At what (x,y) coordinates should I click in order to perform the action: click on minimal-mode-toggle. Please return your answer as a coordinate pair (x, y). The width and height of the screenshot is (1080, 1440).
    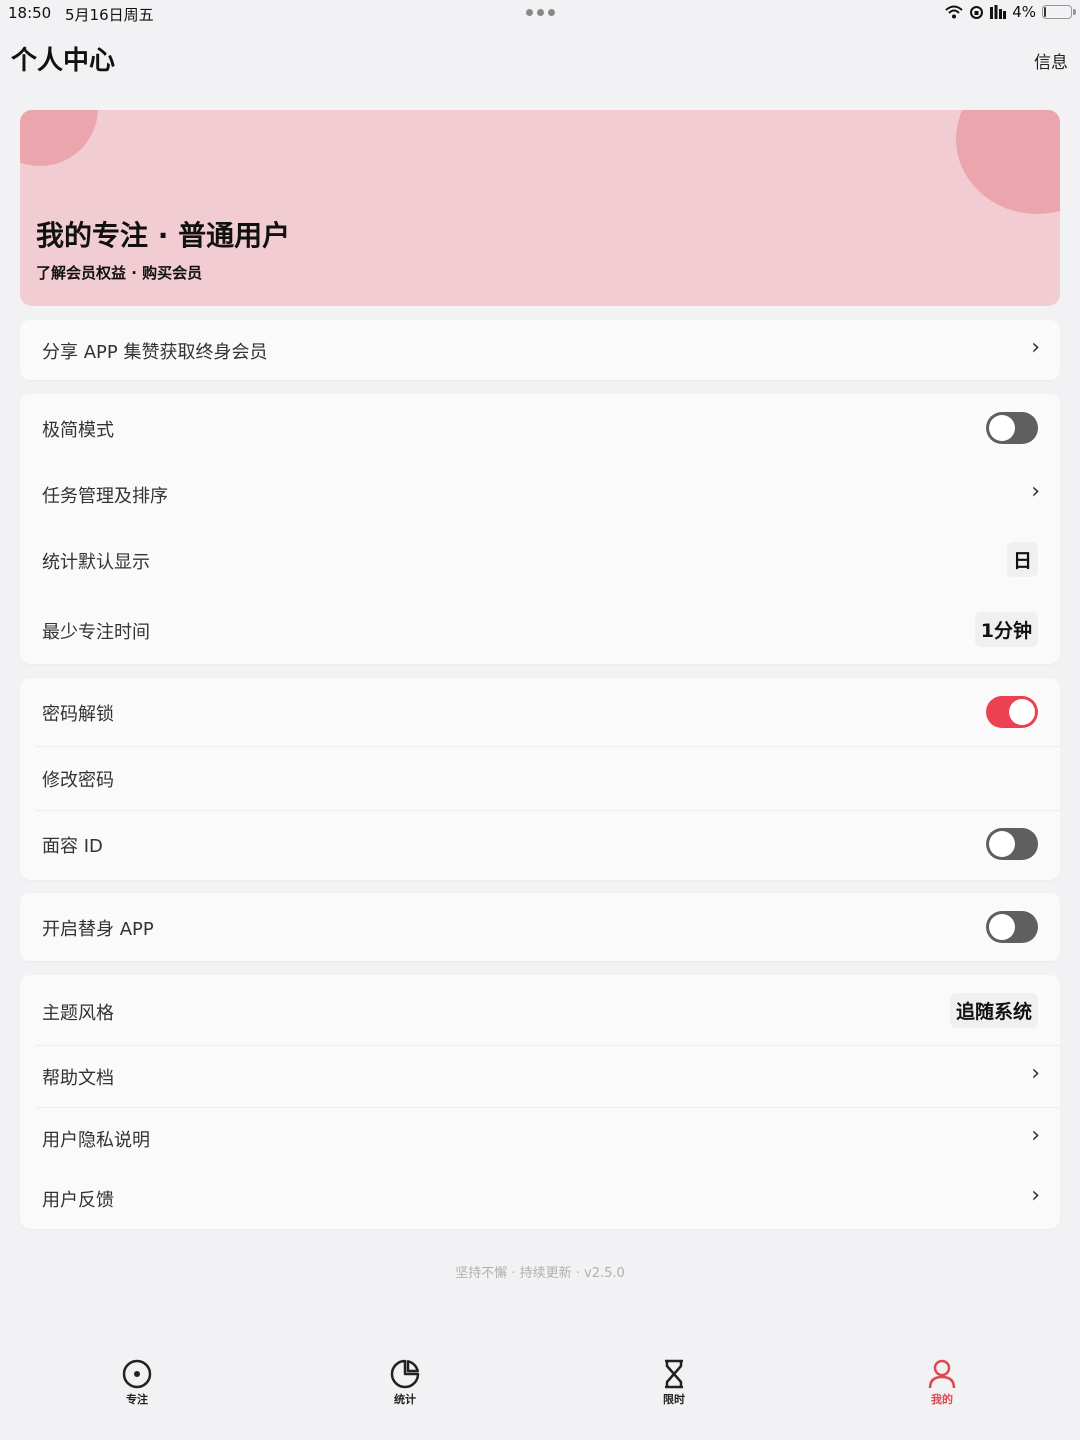
    Looking at the image, I should click on (1012, 428).